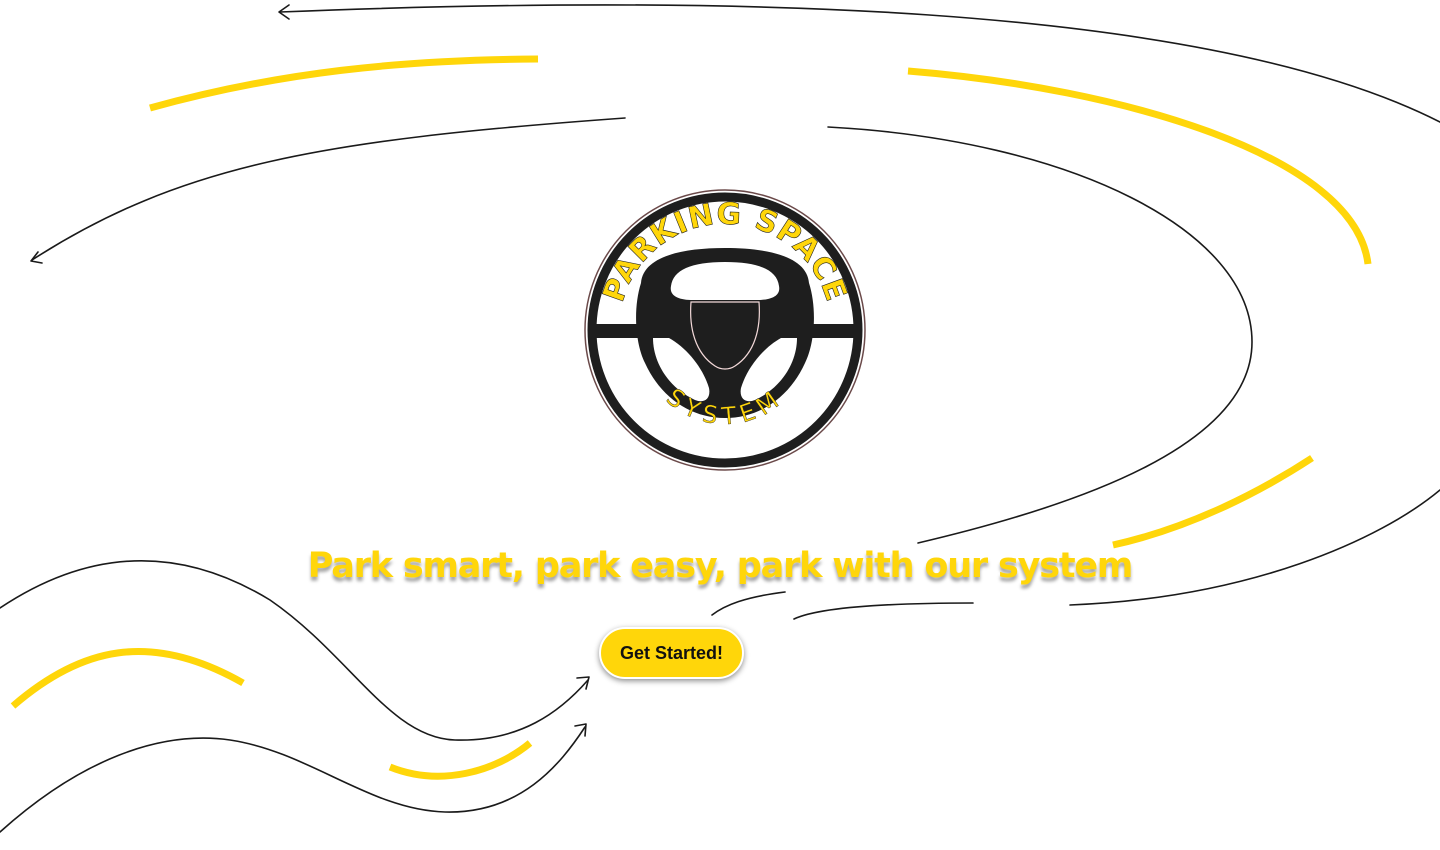  I want to click on logo: PARKING SPACE SYSTEM, so click(725, 330).